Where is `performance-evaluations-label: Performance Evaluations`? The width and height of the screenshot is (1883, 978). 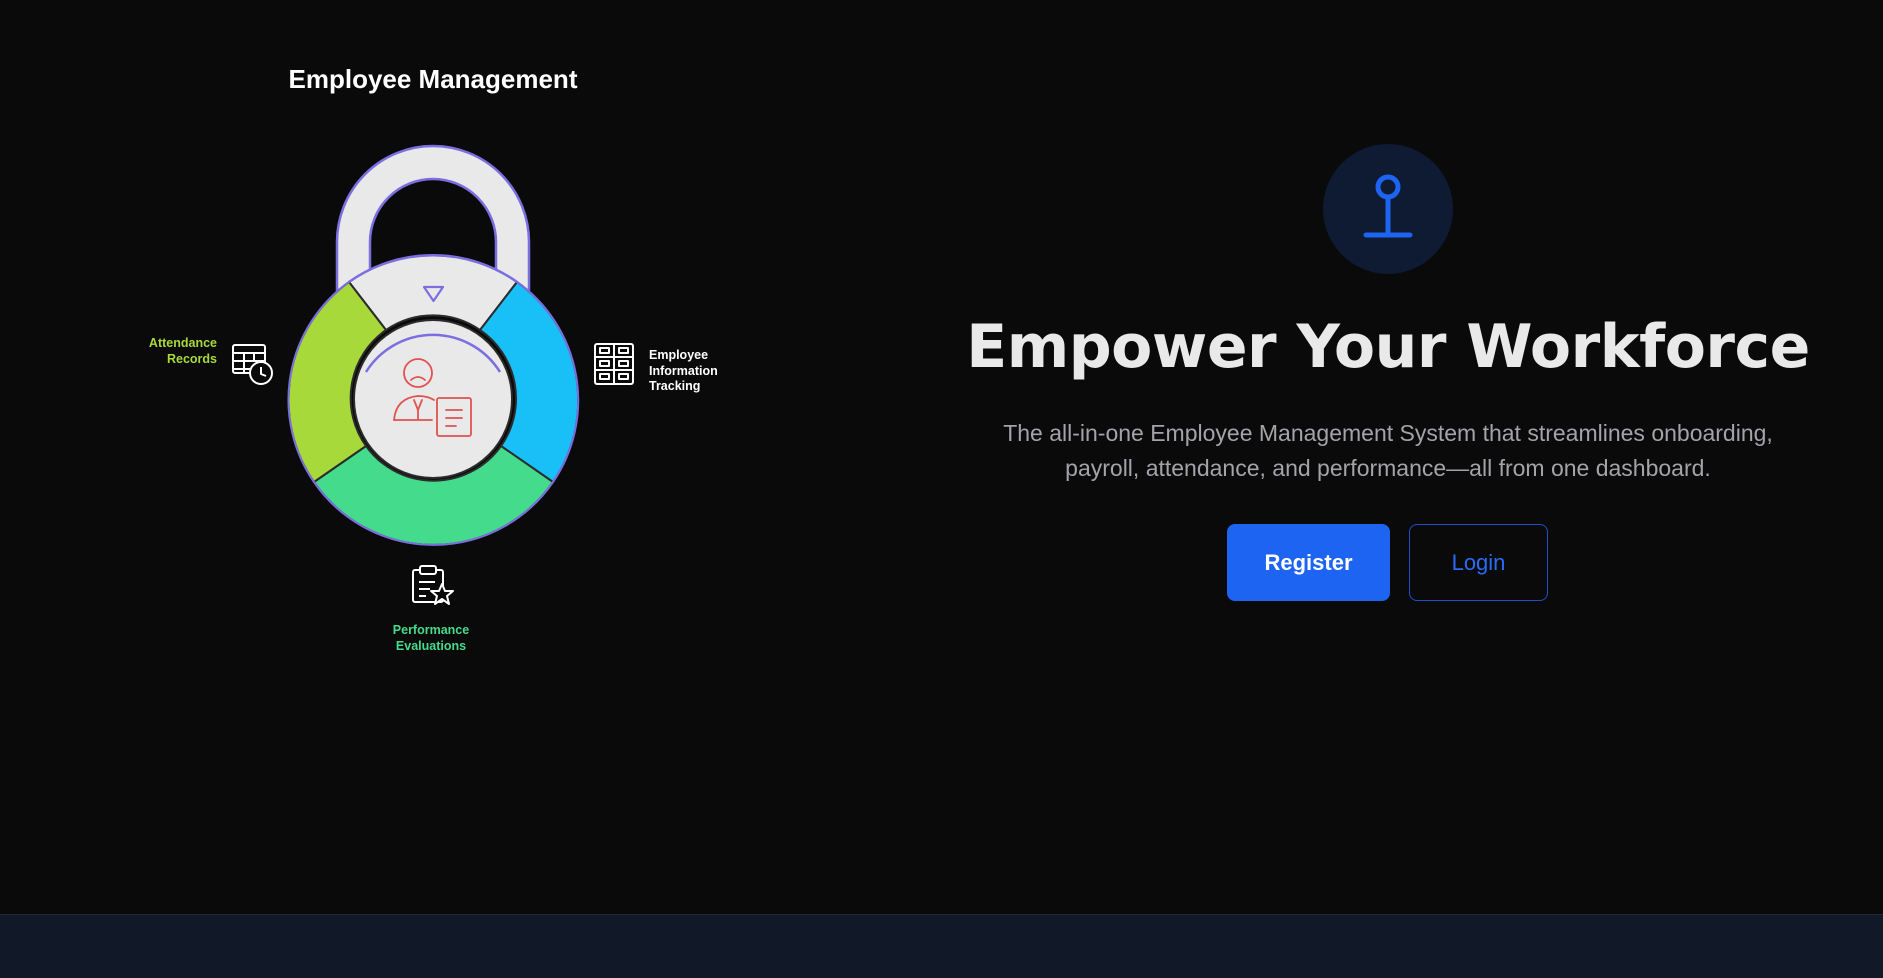 performance-evaluations-label: Performance Evaluations is located at coordinates (431, 638).